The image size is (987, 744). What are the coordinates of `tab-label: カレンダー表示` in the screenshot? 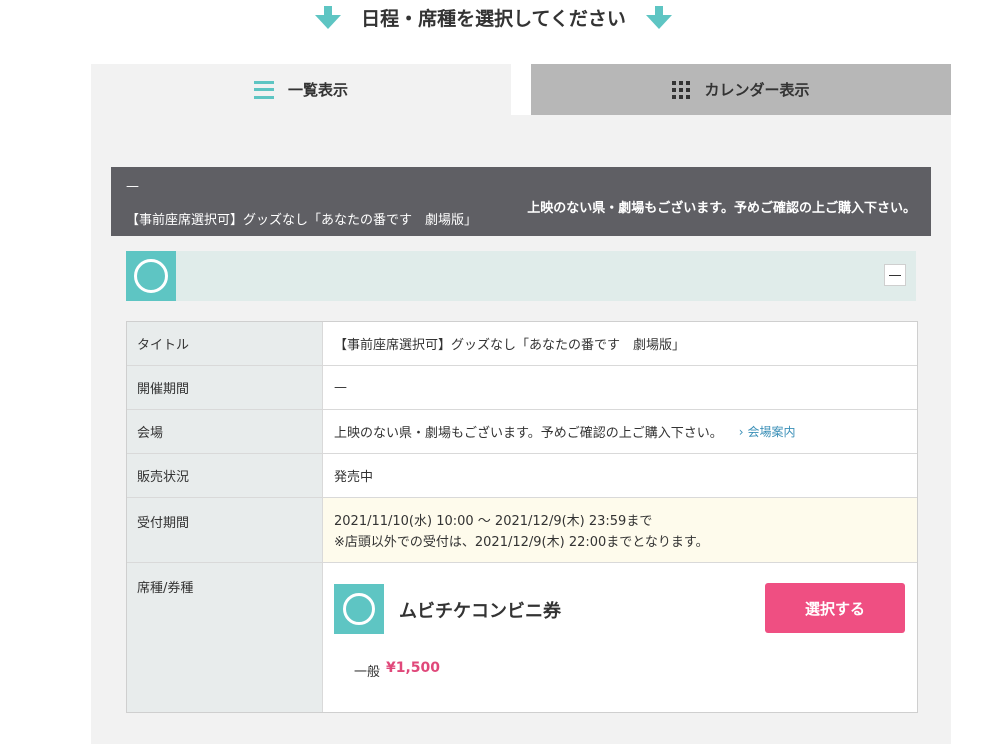 It's located at (757, 90).